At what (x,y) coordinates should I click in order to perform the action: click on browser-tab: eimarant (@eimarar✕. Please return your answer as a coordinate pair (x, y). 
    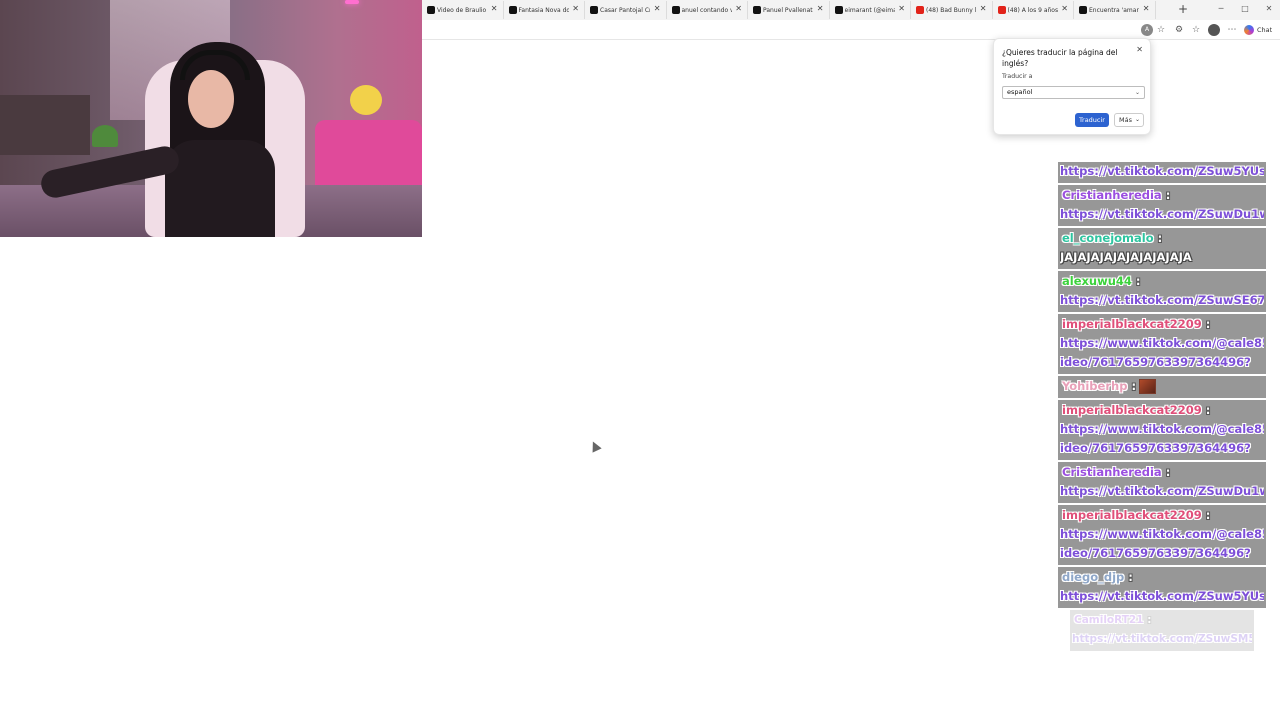
    Looking at the image, I should click on (870, 10).